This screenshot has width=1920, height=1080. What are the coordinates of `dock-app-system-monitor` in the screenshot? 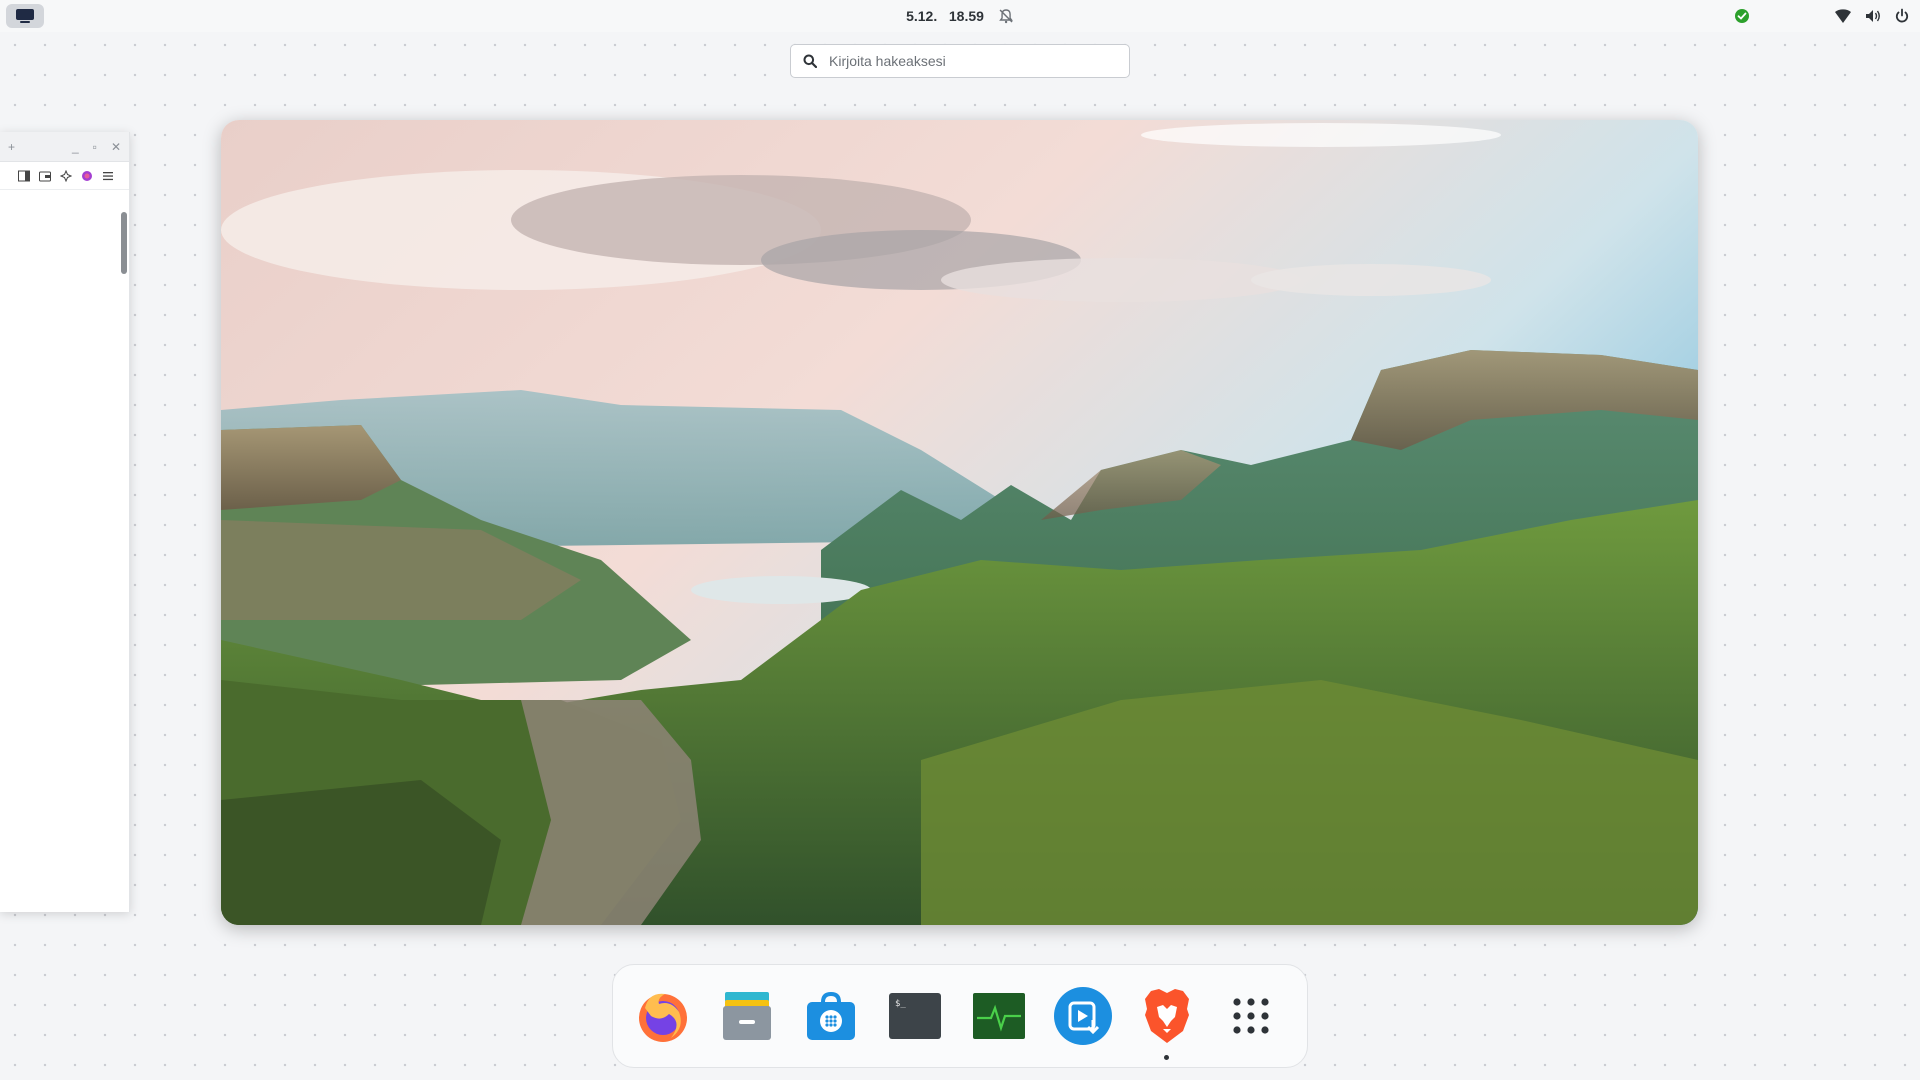 It's located at (999, 1016).